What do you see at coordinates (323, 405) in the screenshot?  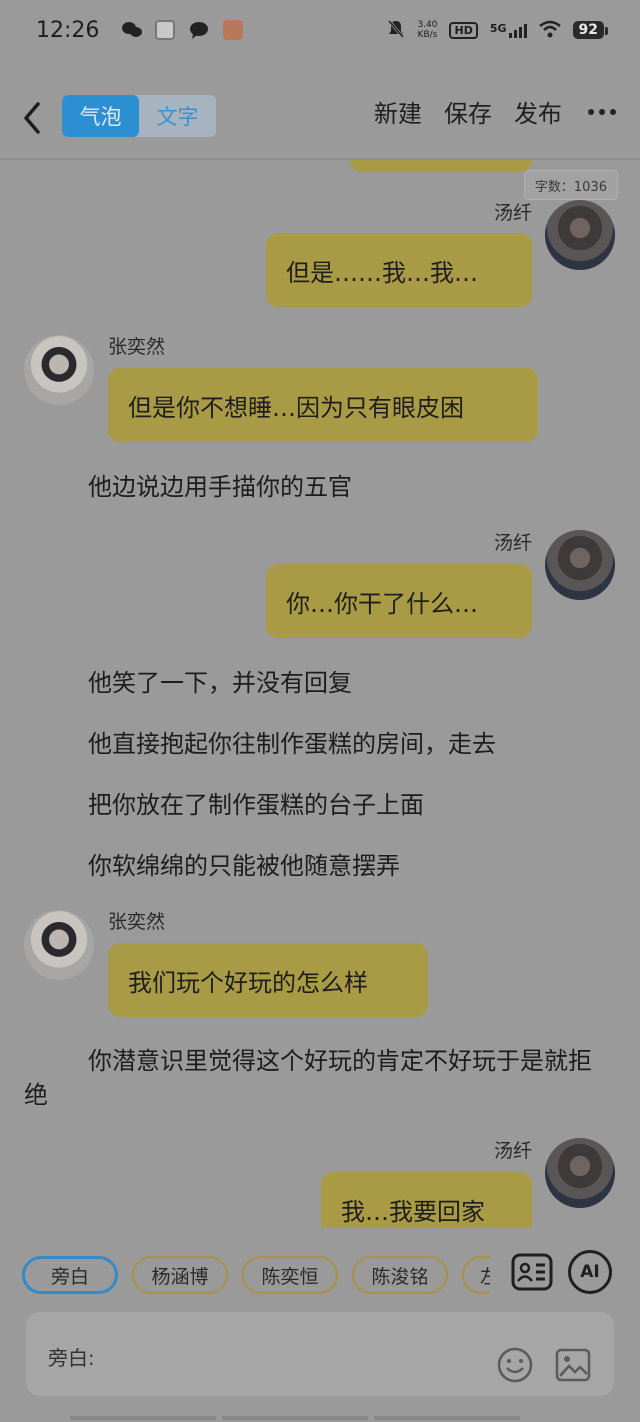 I see `message-bubble: 但是你不想睡…因为只有眼皮困` at bounding box center [323, 405].